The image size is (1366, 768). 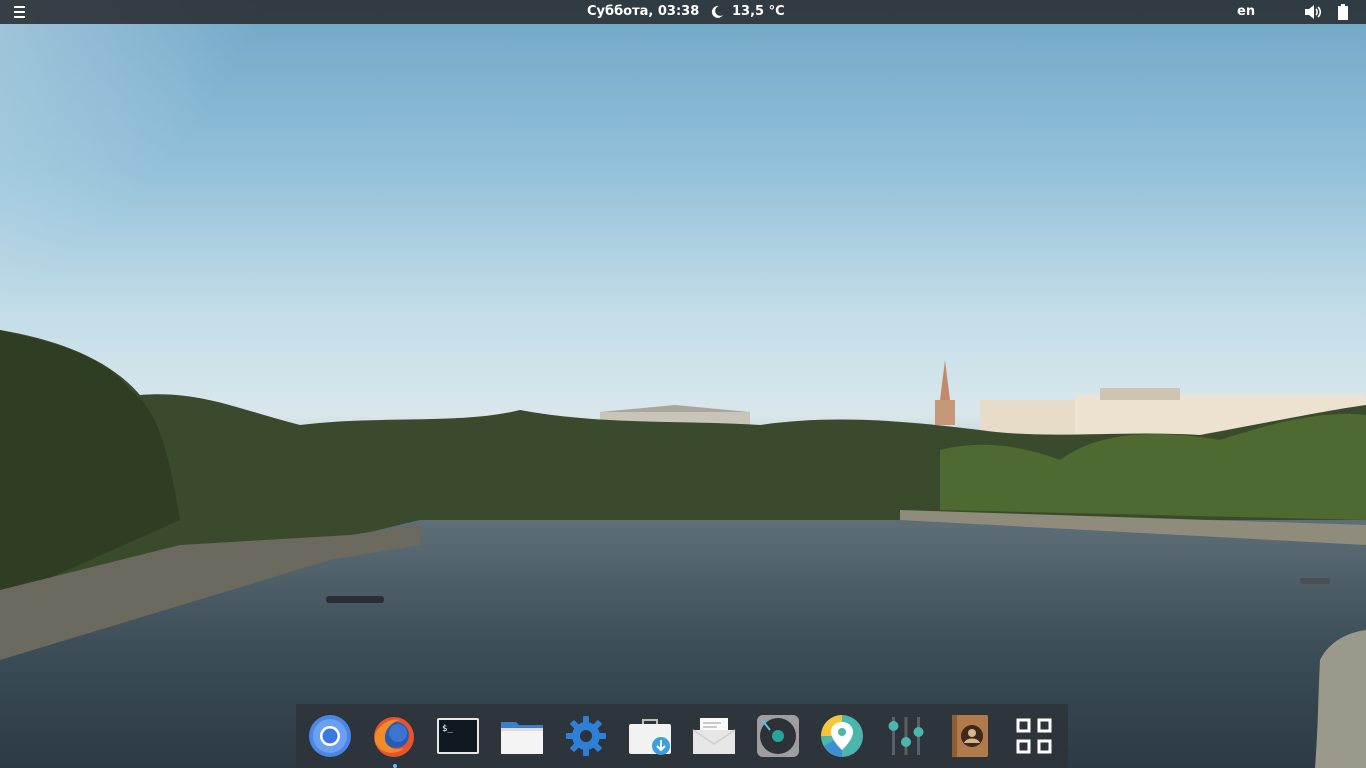 I want to click on weather-indicator: 13,5 °C, so click(x=747, y=12).